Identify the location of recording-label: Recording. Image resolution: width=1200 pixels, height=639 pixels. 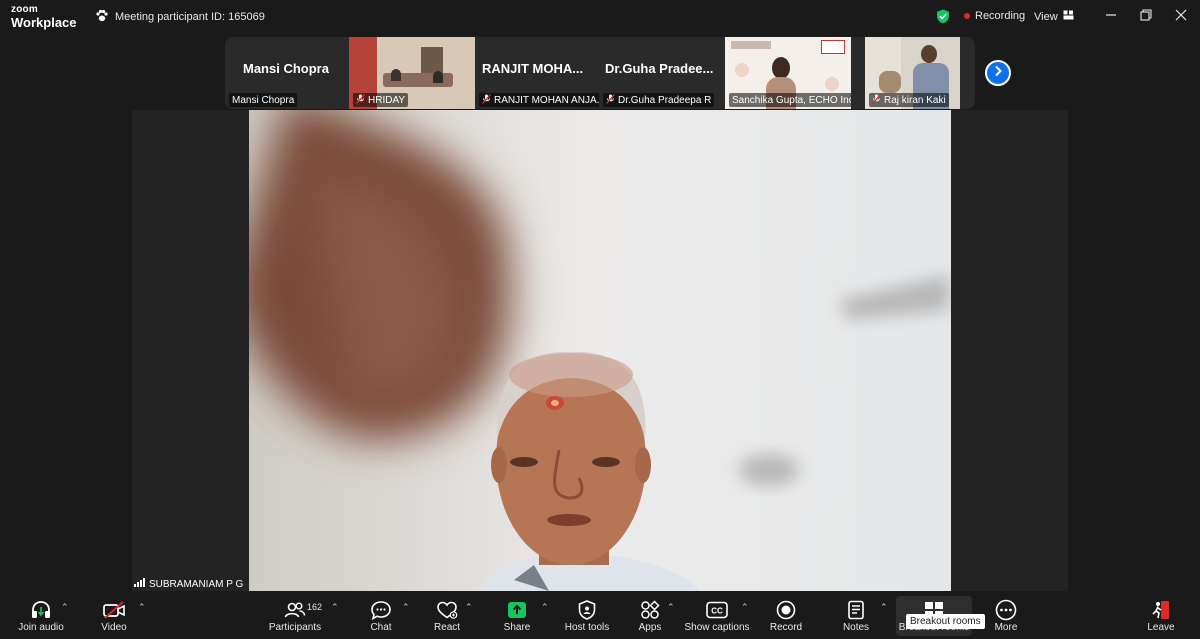
(1000, 16).